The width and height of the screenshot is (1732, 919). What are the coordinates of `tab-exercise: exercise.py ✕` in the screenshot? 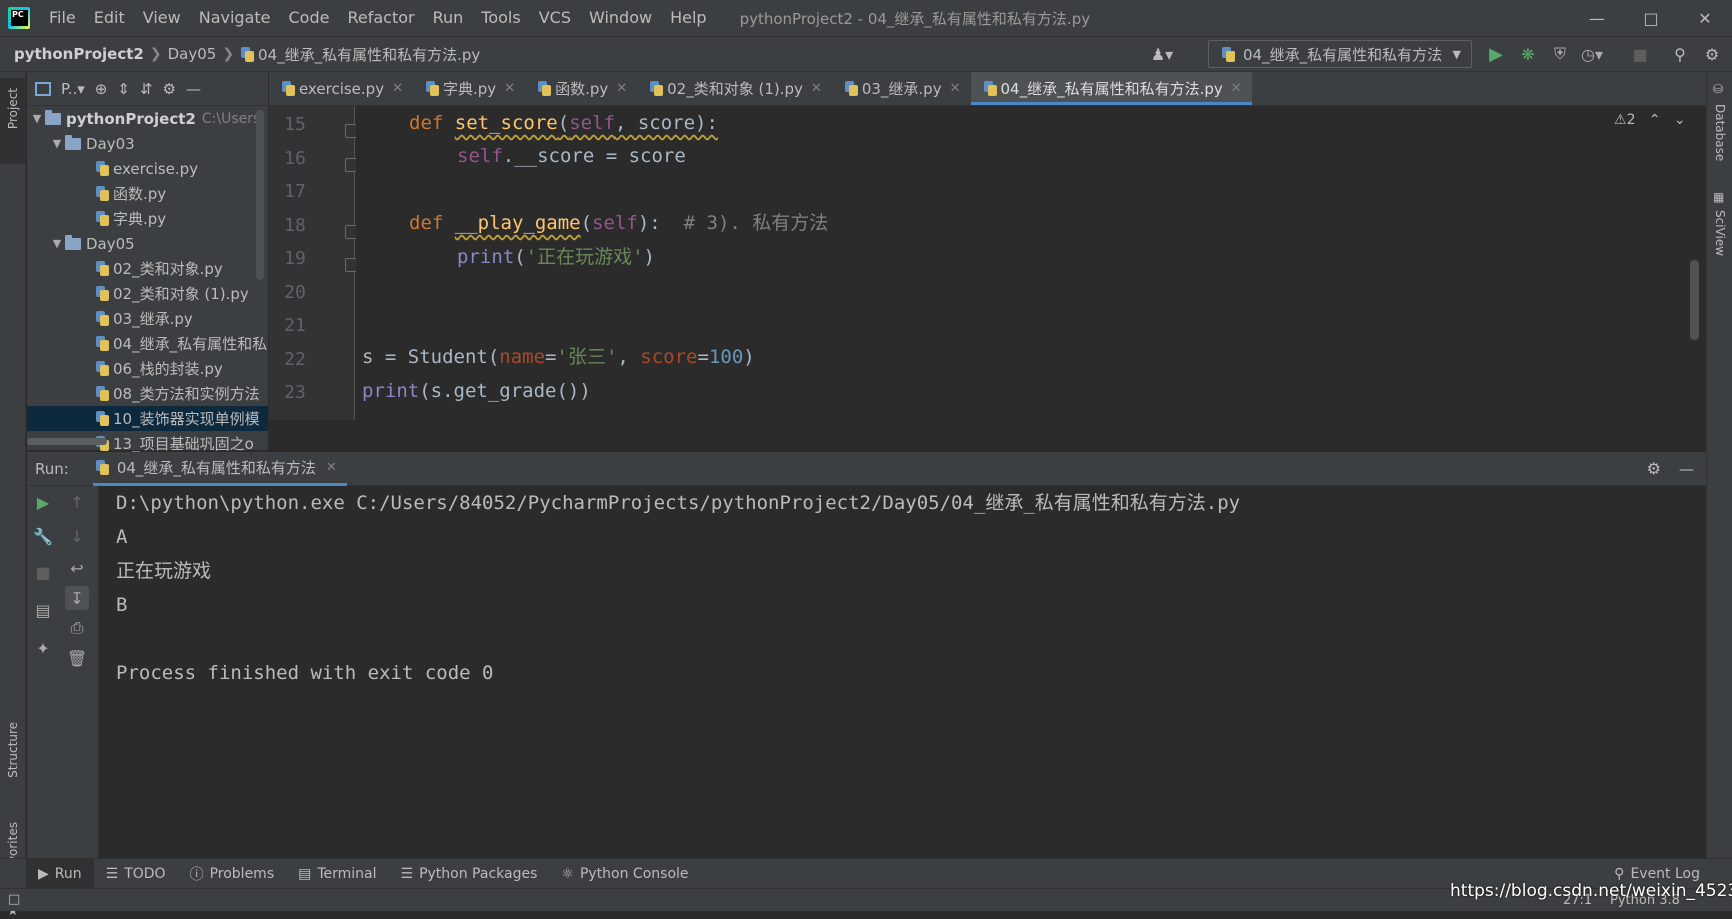 It's located at (341, 88).